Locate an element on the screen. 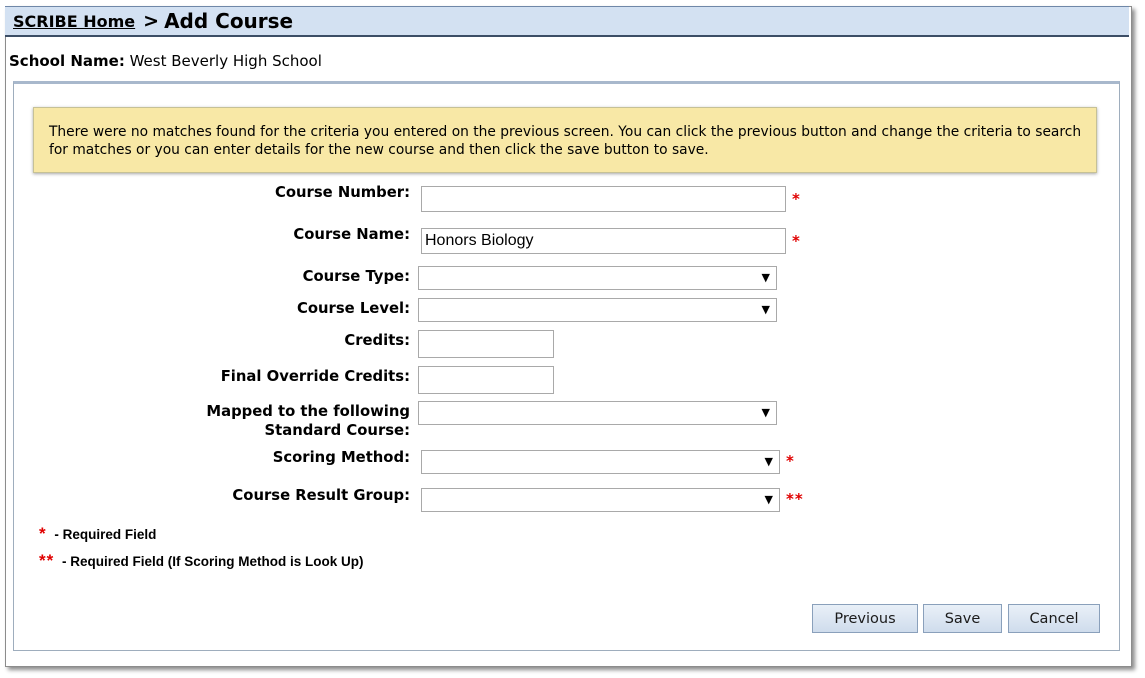 The height and width of the screenshot is (678, 1145). final-override-credits-label: Final Override Credits: is located at coordinates (315, 376).